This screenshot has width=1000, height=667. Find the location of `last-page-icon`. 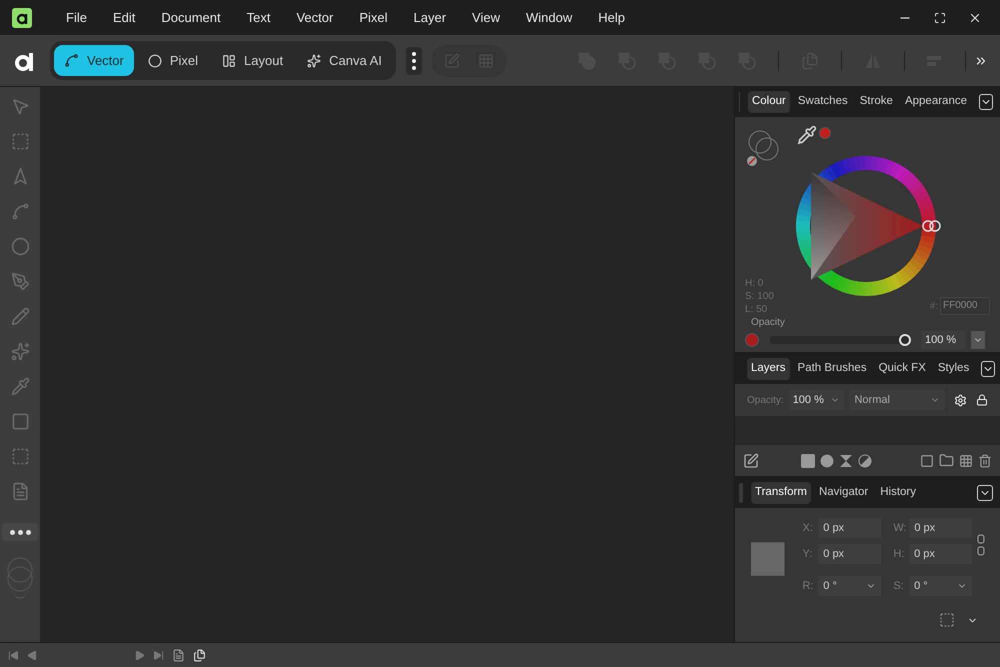

last-page-icon is located at coordinates (158, 655).